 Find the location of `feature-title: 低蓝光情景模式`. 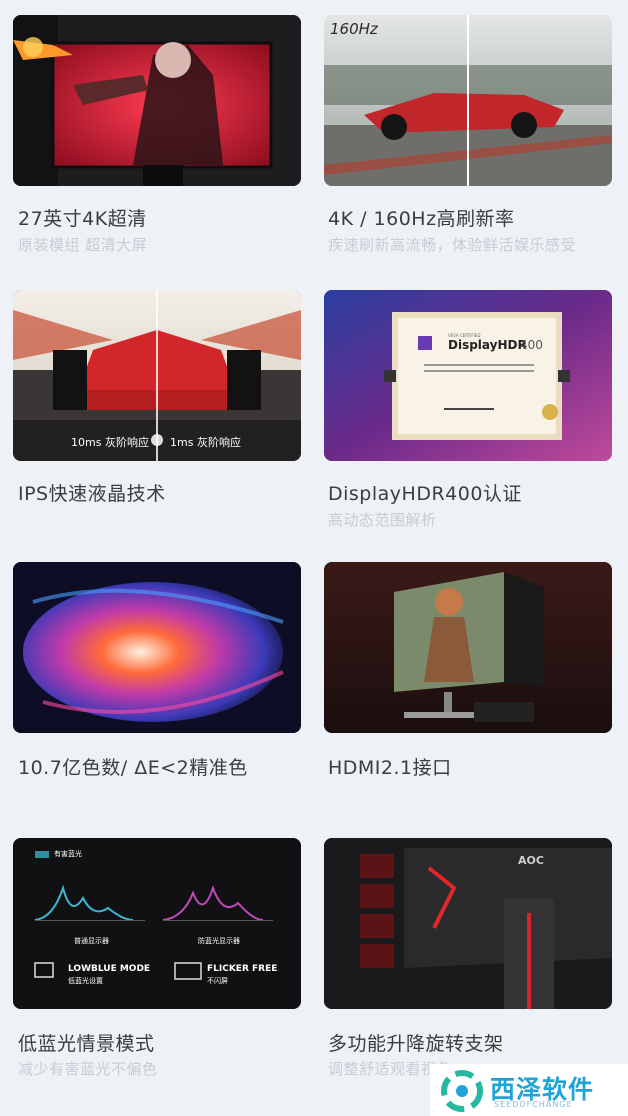

feature-title: 低蓝光情景模式 is located at coordinates (86, 1044).